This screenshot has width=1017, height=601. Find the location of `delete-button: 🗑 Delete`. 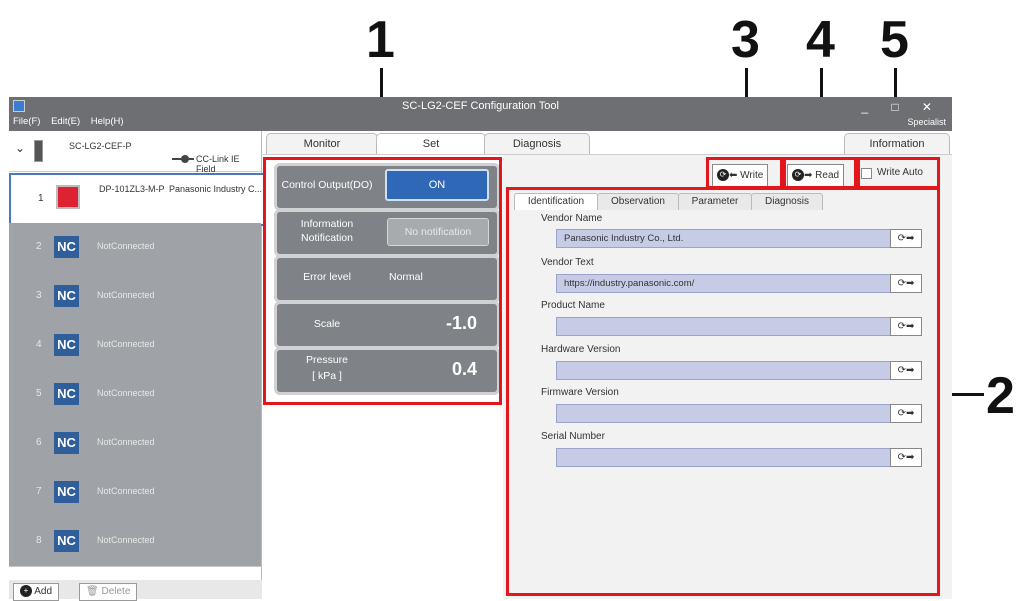

delete-button: 🗑 Delete is located at coordinates (108, 592).